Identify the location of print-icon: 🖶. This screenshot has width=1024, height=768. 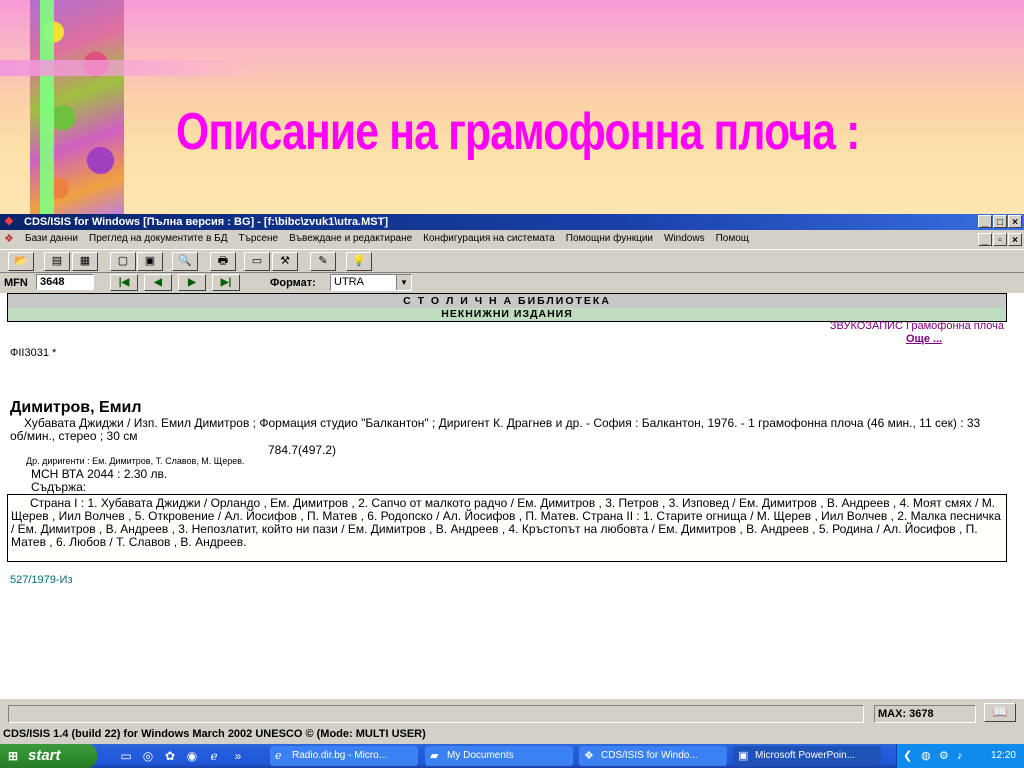
(223, 261).